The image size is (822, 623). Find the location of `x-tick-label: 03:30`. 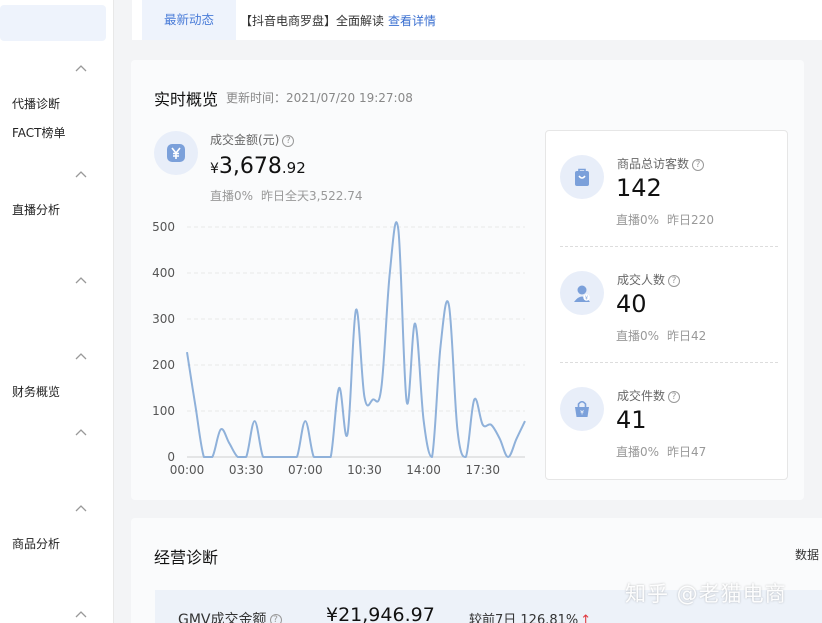

x-tick-label: 03:30 is located at coordinates (246, 470).